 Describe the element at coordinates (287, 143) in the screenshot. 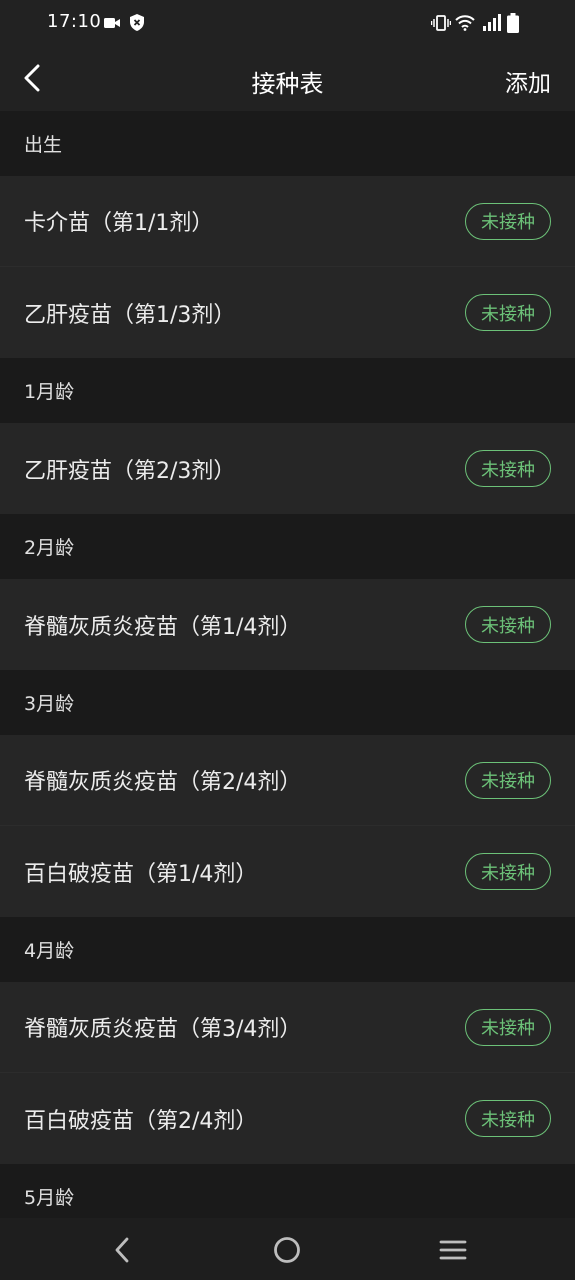

I see `section-header-birth: 出生` at that location.